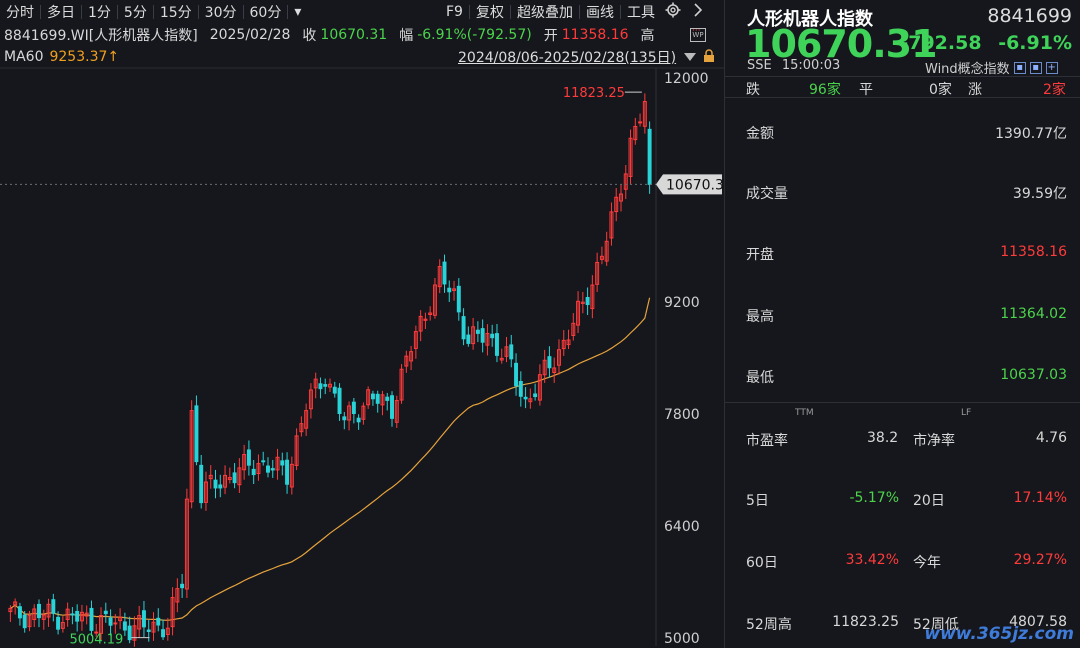  What do you see at coordinates (760, 317) in the screenshot?
I see `stat-label: 最高` at bounding box center [760, 317].